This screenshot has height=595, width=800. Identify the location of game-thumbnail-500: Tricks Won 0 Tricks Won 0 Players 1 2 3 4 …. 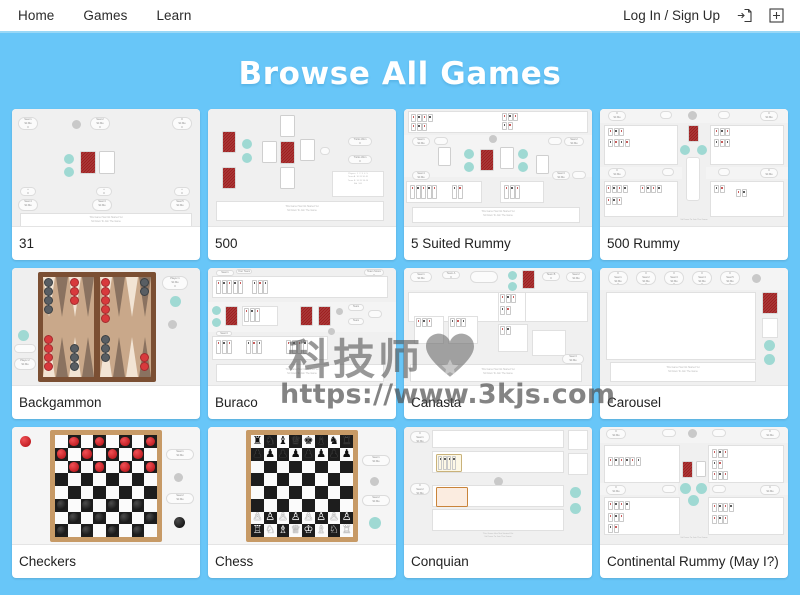
(302, 168).